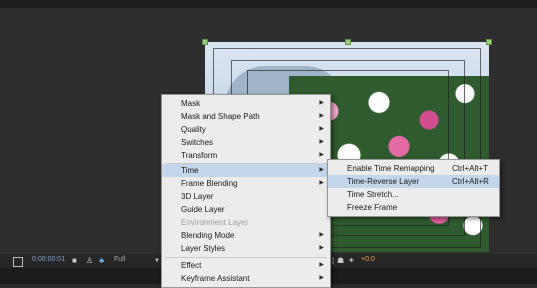  What do you see at coordinates (368, 259) in the screenshot?
I see `exposure-value: +0.0` at bounding box center [368, 259].